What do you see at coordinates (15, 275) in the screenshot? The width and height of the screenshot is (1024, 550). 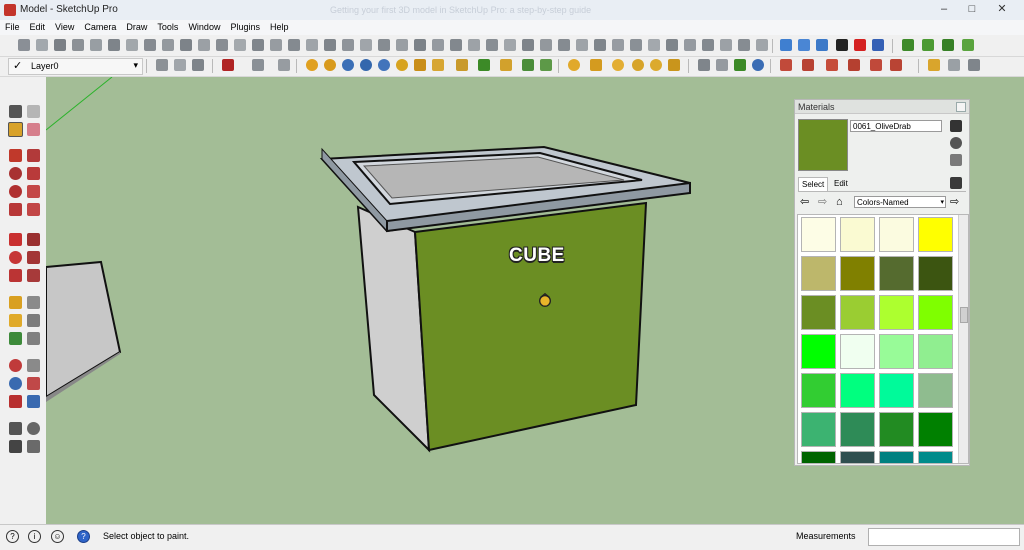 I see `scale-icon` at bounding box center [15, 275].